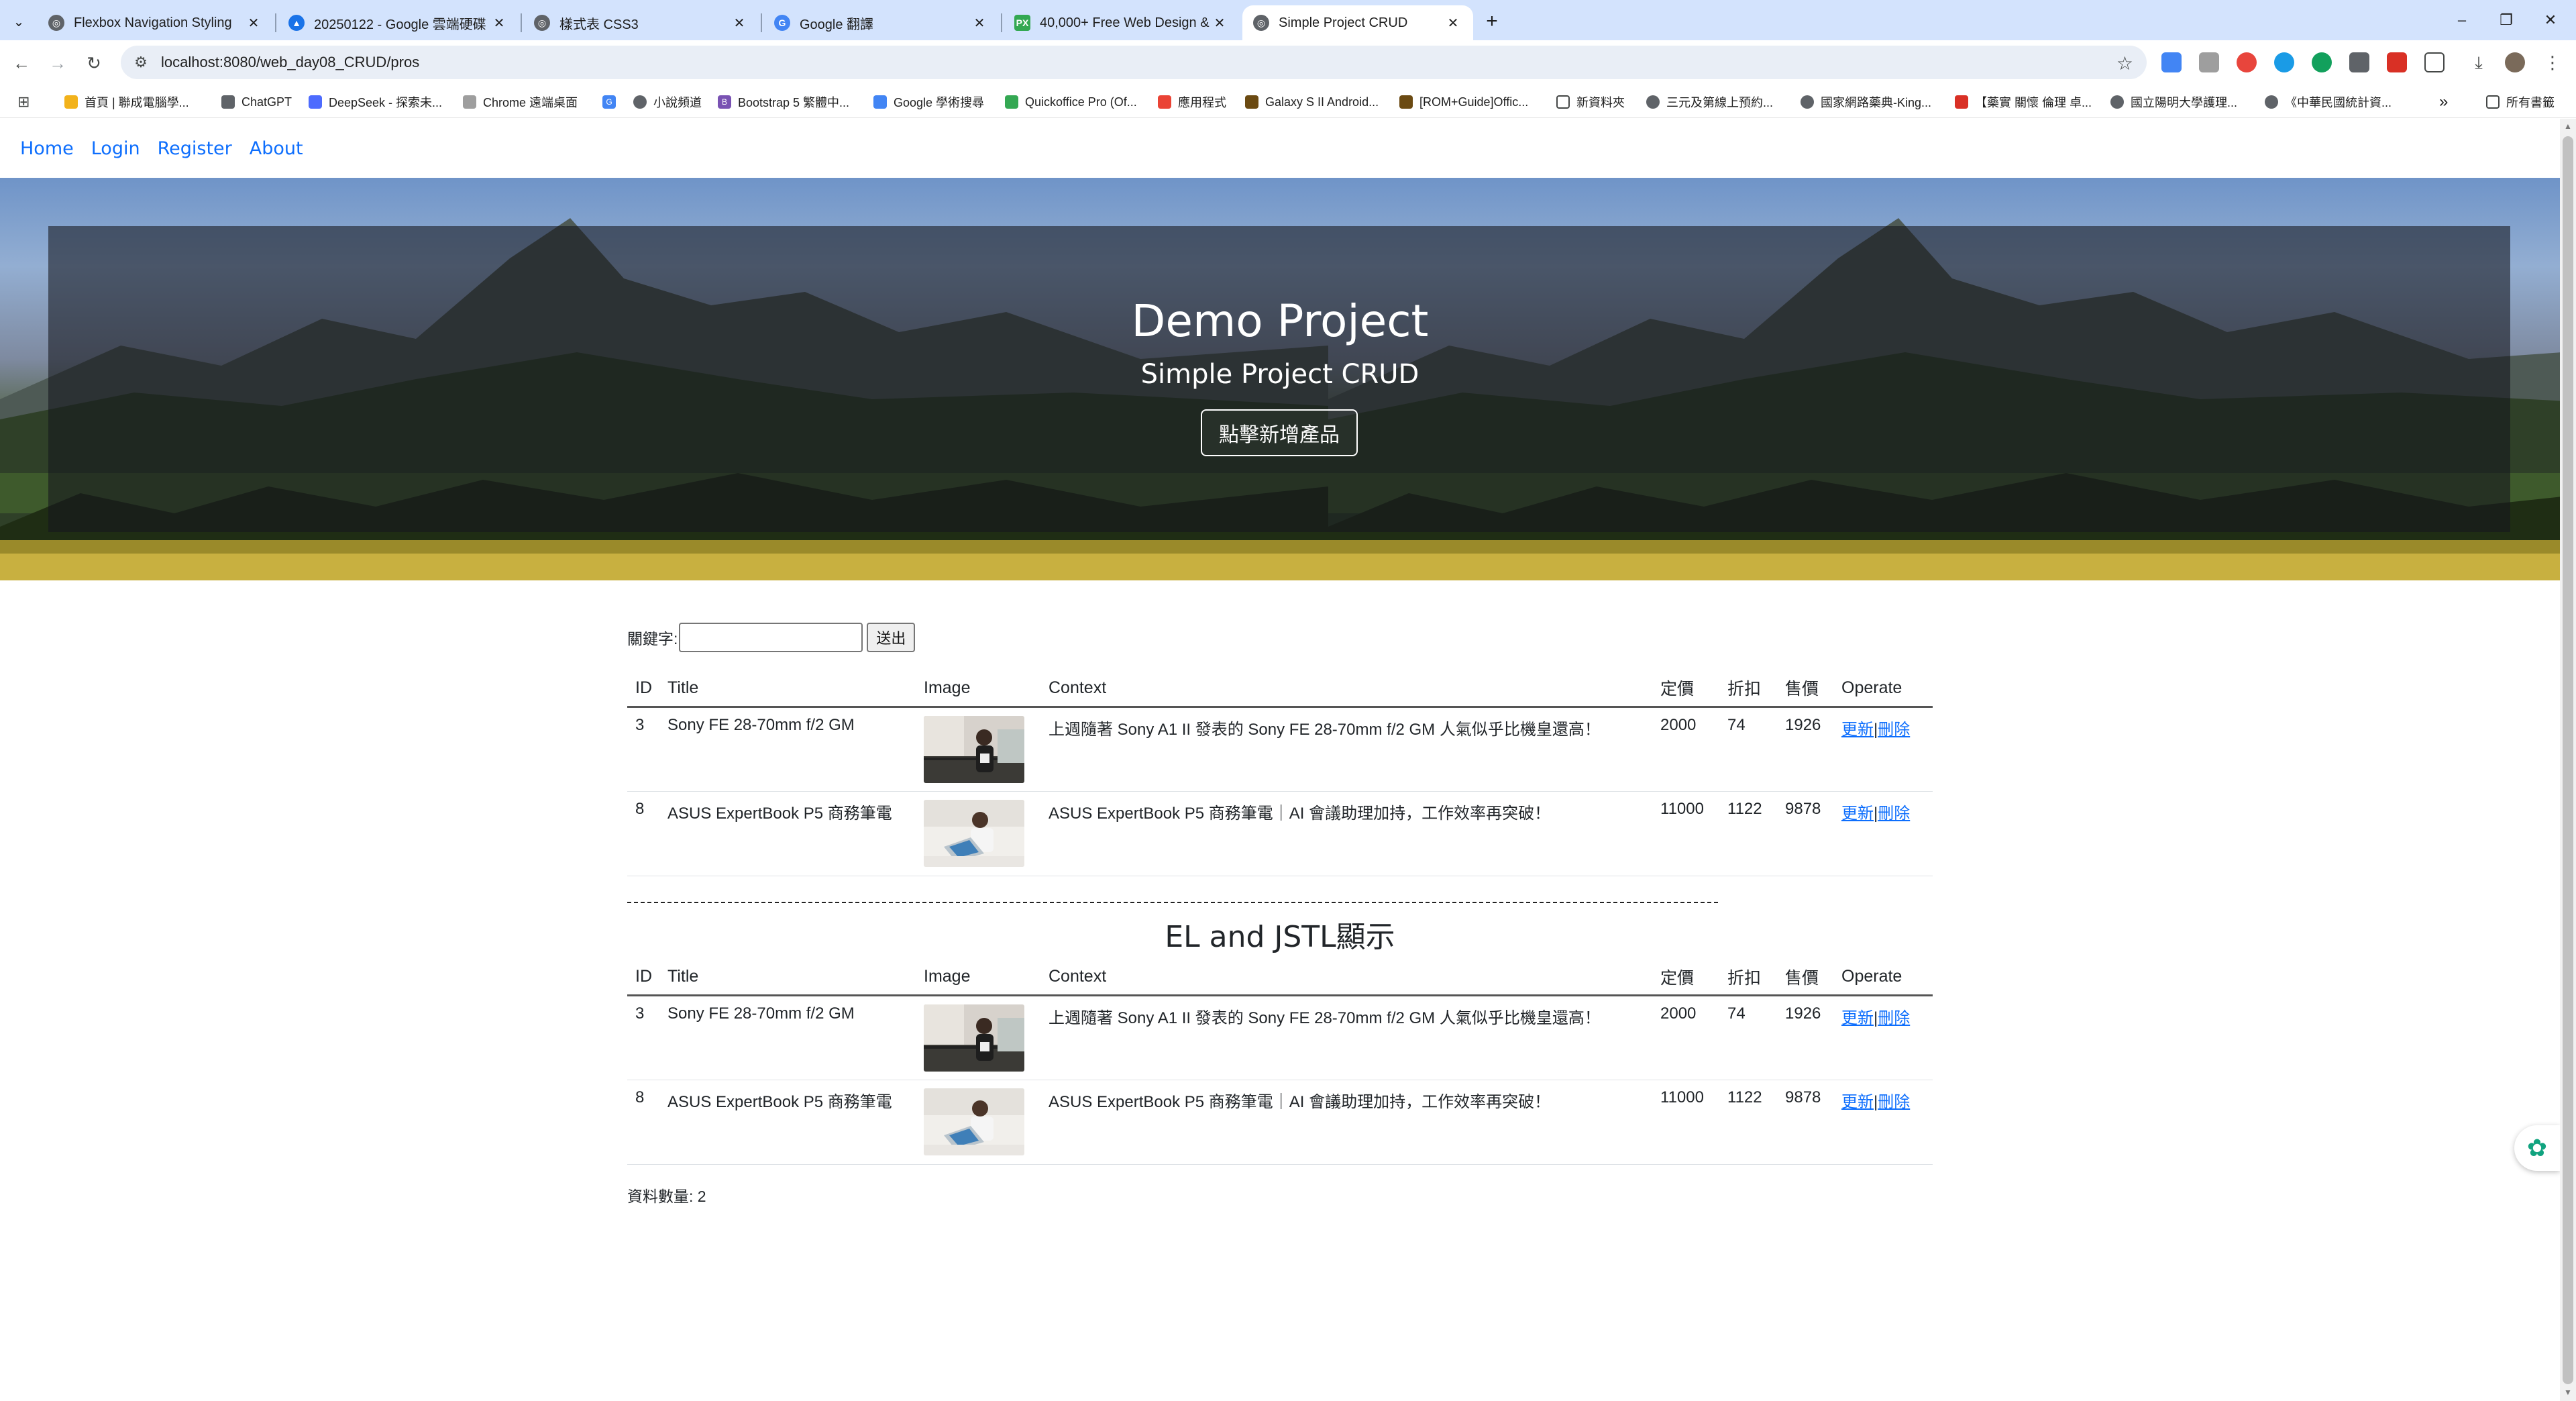  I want to click on forward-arrow-icon: →, so click(57, 63).